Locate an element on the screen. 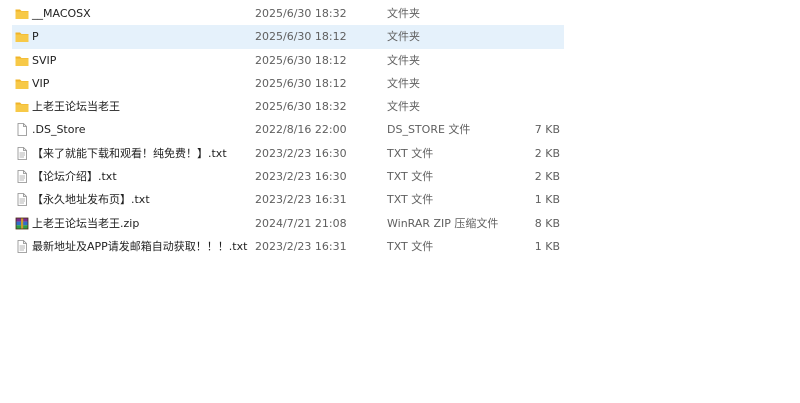  file-name: __MACOSX is located at coordinates (61, 13).